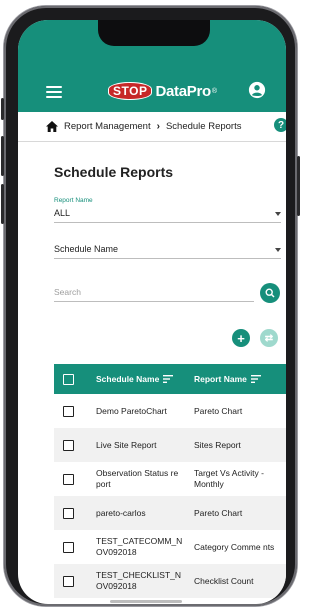 The width and height of the screenshot is (320, 609). I want to click on report-name-cell: Sites Report, so click(217, 444).